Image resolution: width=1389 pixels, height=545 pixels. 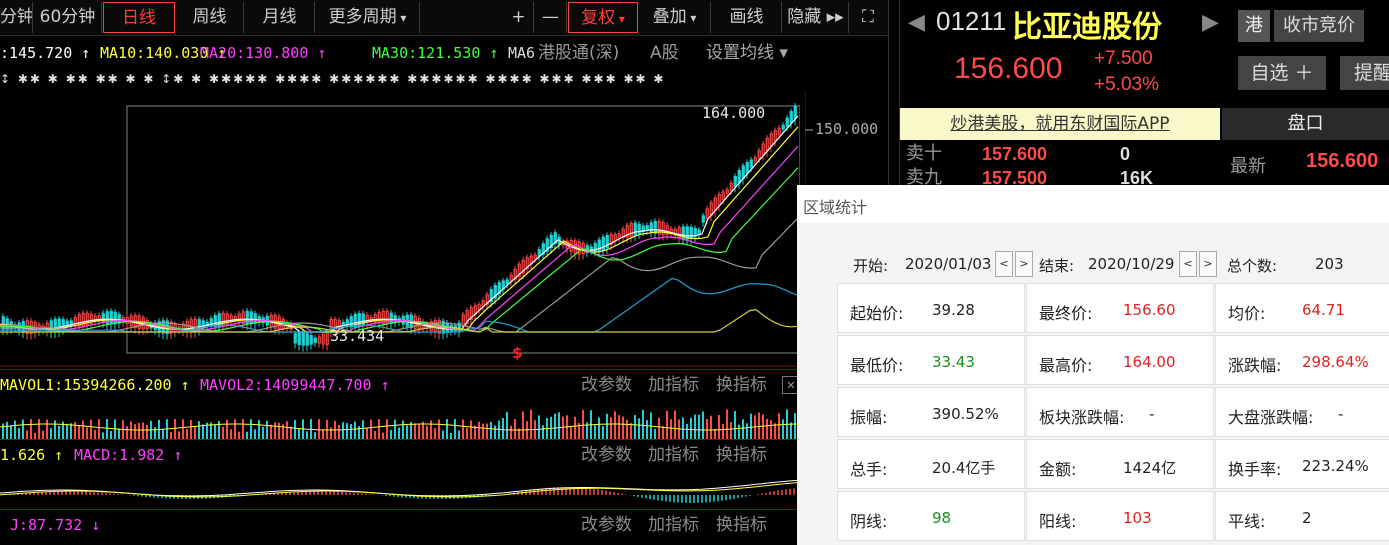 What do you see at coordinates (1004, 264) in the screenshot?
I see `start-prev-icon: <` at bounding box center [1004, 264].